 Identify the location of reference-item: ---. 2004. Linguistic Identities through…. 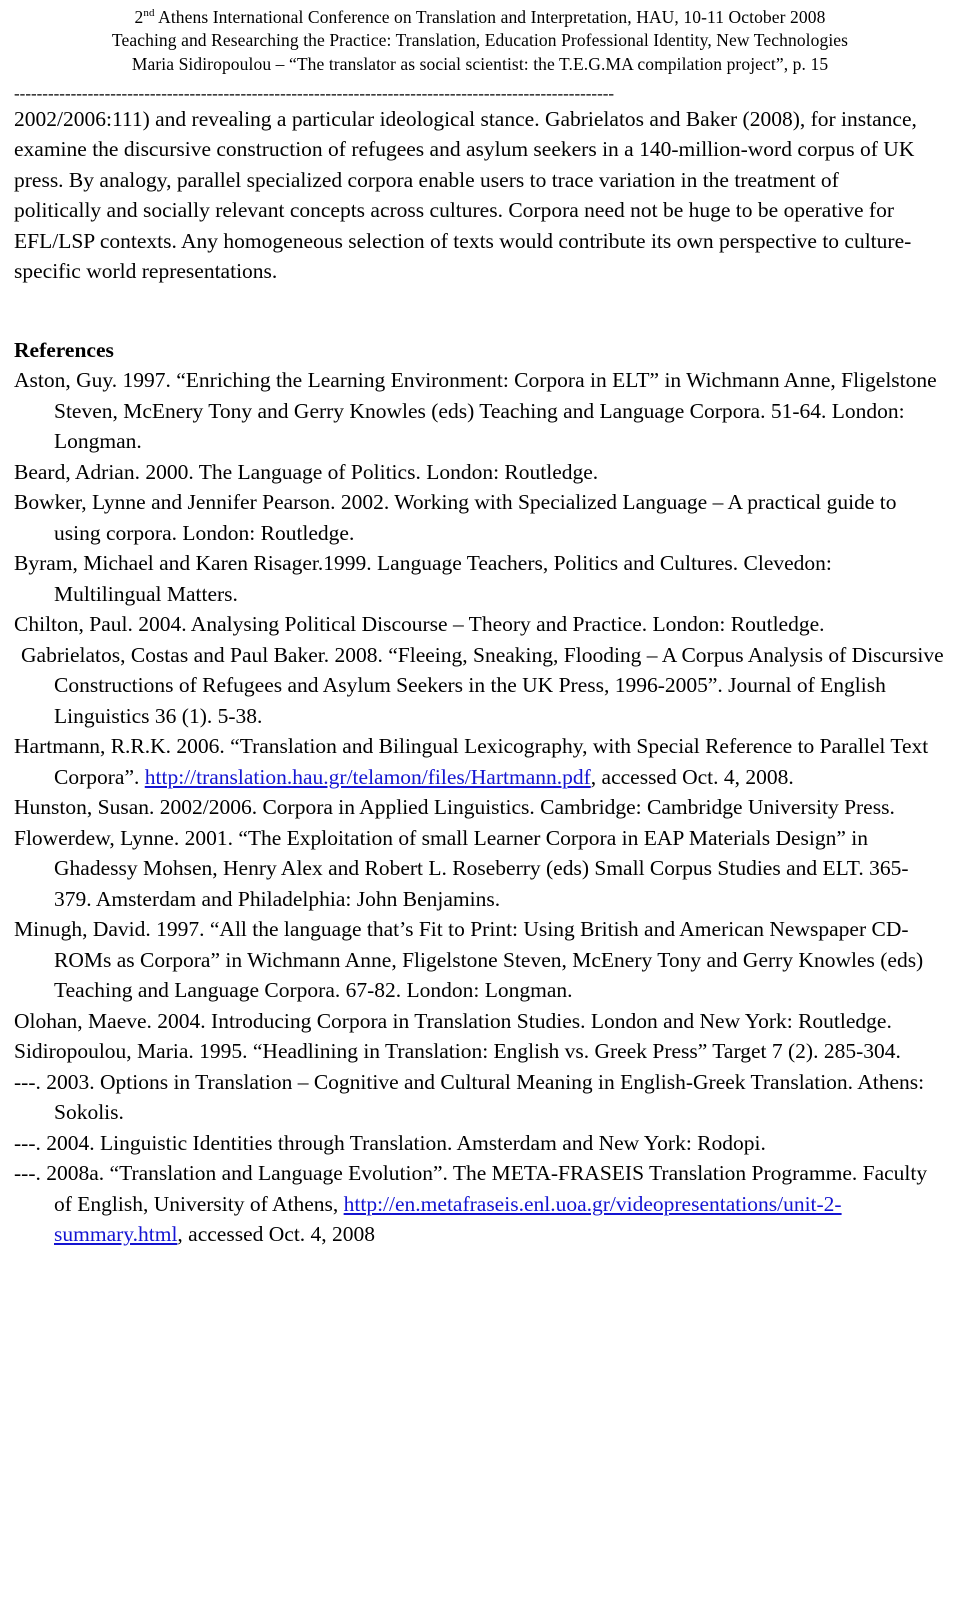
(390, 1142).